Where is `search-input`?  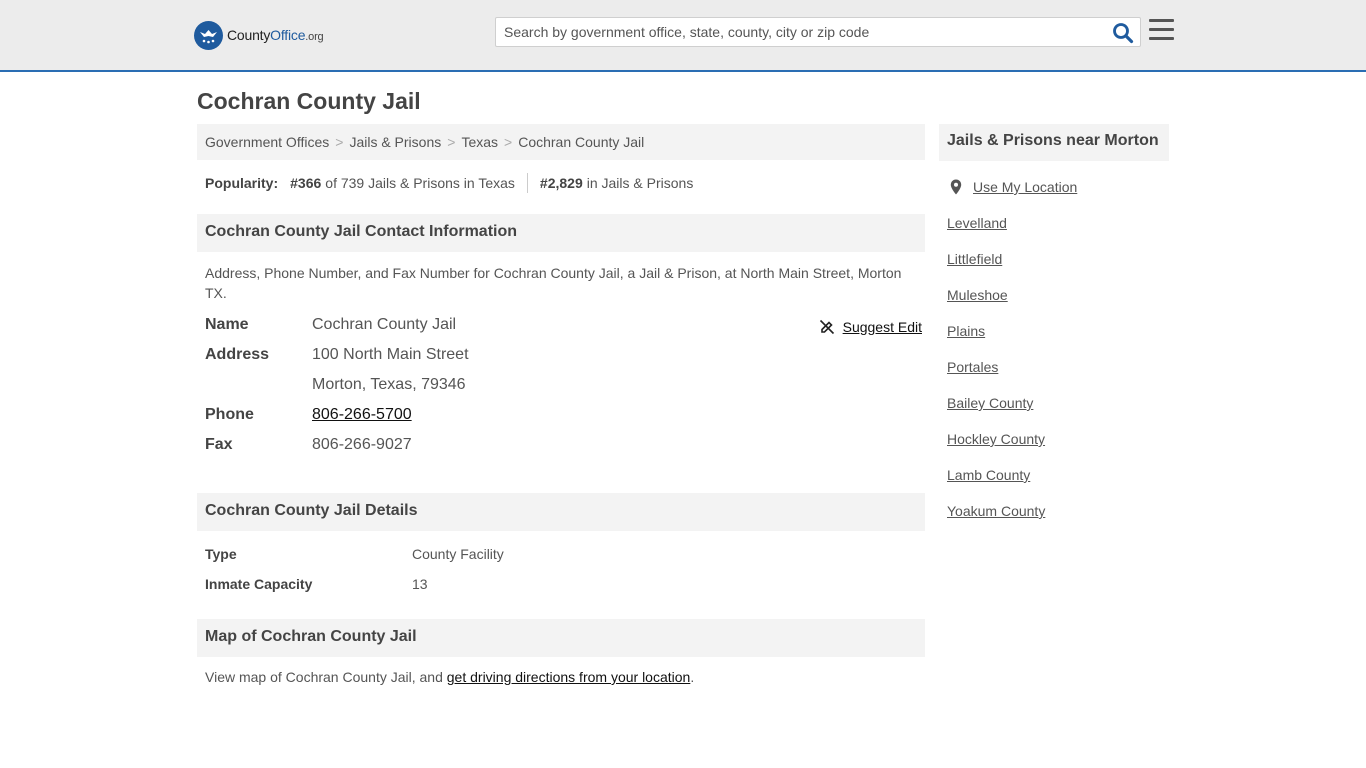
search-input is located at coordinates (801, 32).